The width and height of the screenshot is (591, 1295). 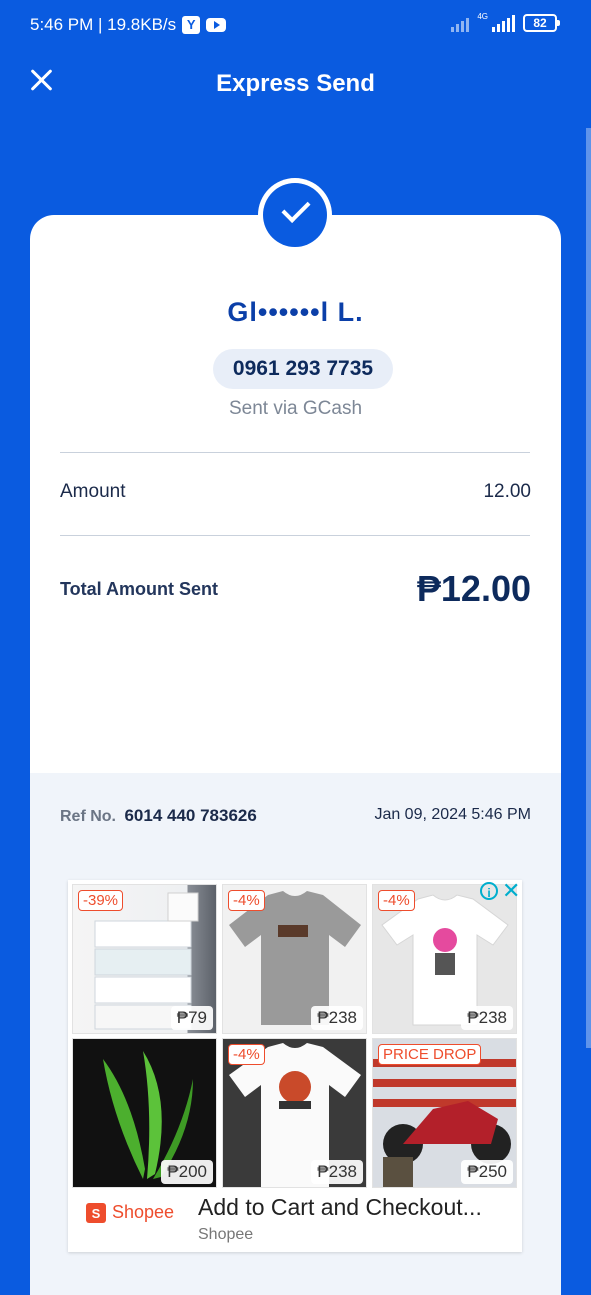 I want to click on product-price: ₱250, so click(x=487, y=1172).